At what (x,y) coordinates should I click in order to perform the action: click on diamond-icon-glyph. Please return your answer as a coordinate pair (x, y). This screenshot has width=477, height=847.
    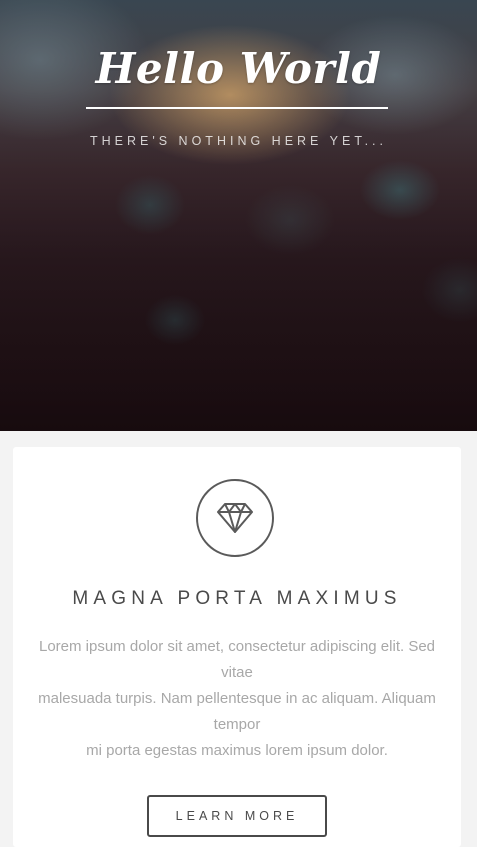
    Looking at the image, I should click on (235, 518).